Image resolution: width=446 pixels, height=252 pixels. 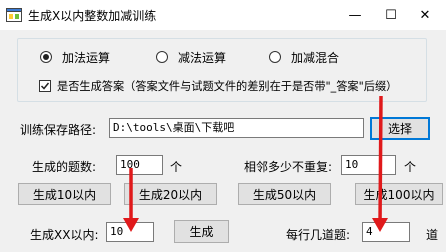 What do you see at coordinates (139, 165) in the screenshot?
I see `question-count-input: 100` at bounding box center [139, 165].